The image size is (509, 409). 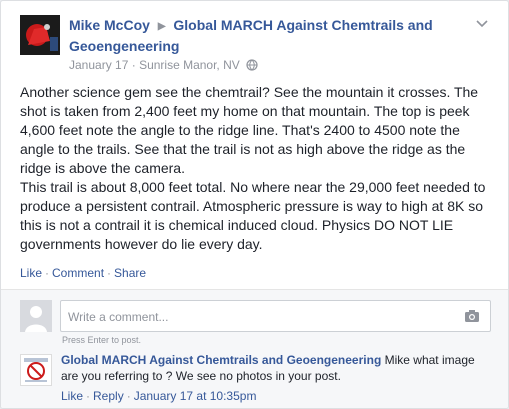 What do you see at coordinates (31, 273) in the screenshot?
I see `like-button: Like` at bounding box center [31, 273].